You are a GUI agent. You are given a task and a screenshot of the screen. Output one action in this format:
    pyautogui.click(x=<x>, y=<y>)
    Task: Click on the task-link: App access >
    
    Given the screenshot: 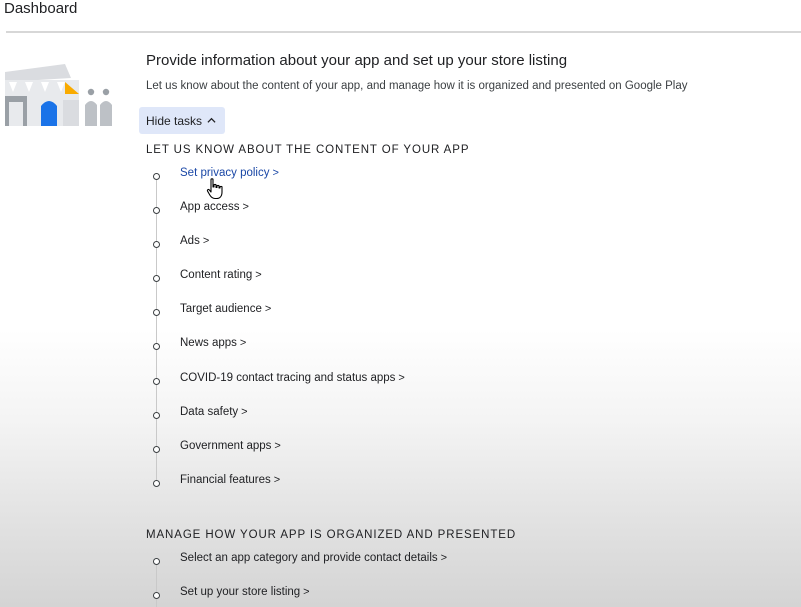 What is the action you would take?
    pyautogui.click(x=214, y=207)
    